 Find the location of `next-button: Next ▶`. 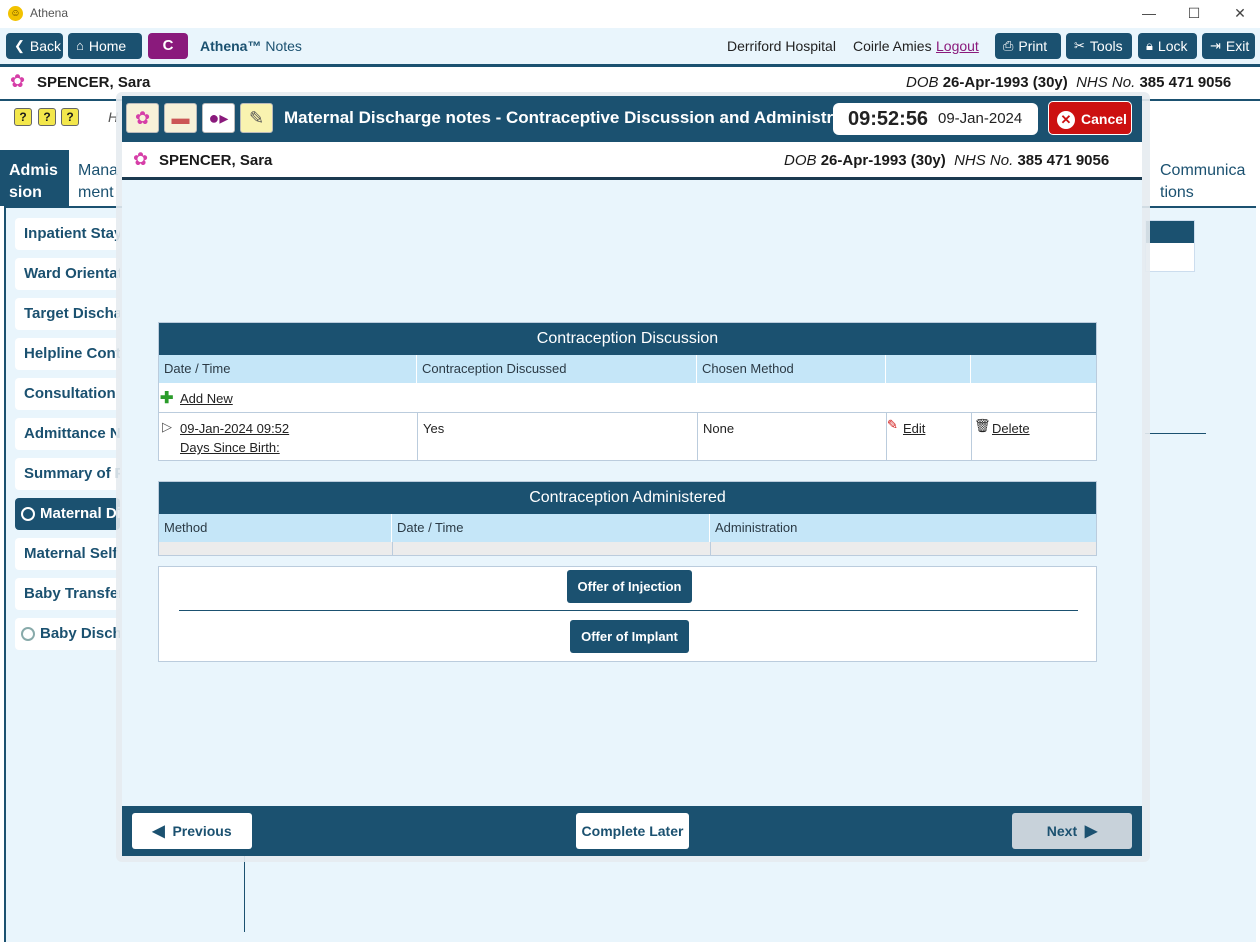

next-button: Next ▶ is located at coordinates (1072, 831).